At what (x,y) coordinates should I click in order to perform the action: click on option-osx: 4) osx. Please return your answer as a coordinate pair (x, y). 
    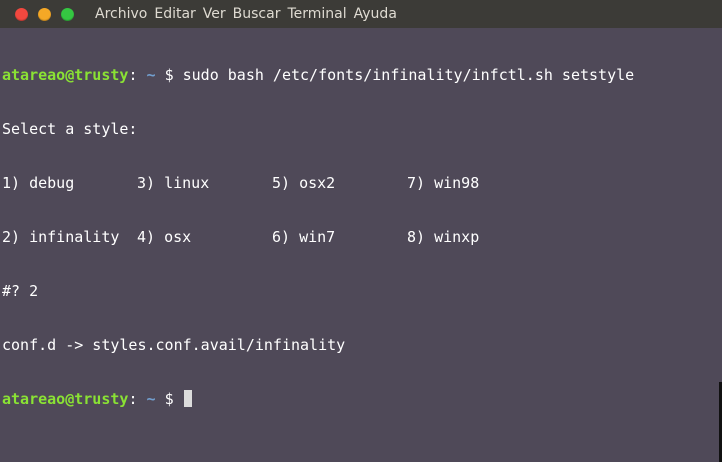
    Looking at the image, I should click on (164, 237).